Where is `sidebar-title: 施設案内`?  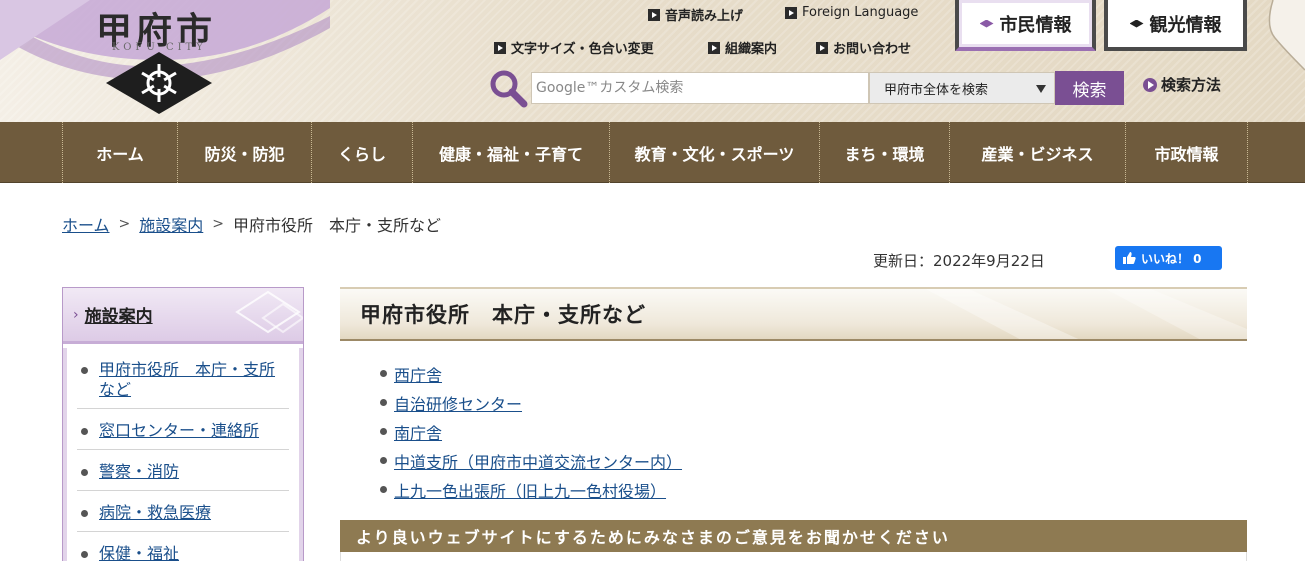 sidebar-title: 施設案内 is located at coordinates (119, 314).